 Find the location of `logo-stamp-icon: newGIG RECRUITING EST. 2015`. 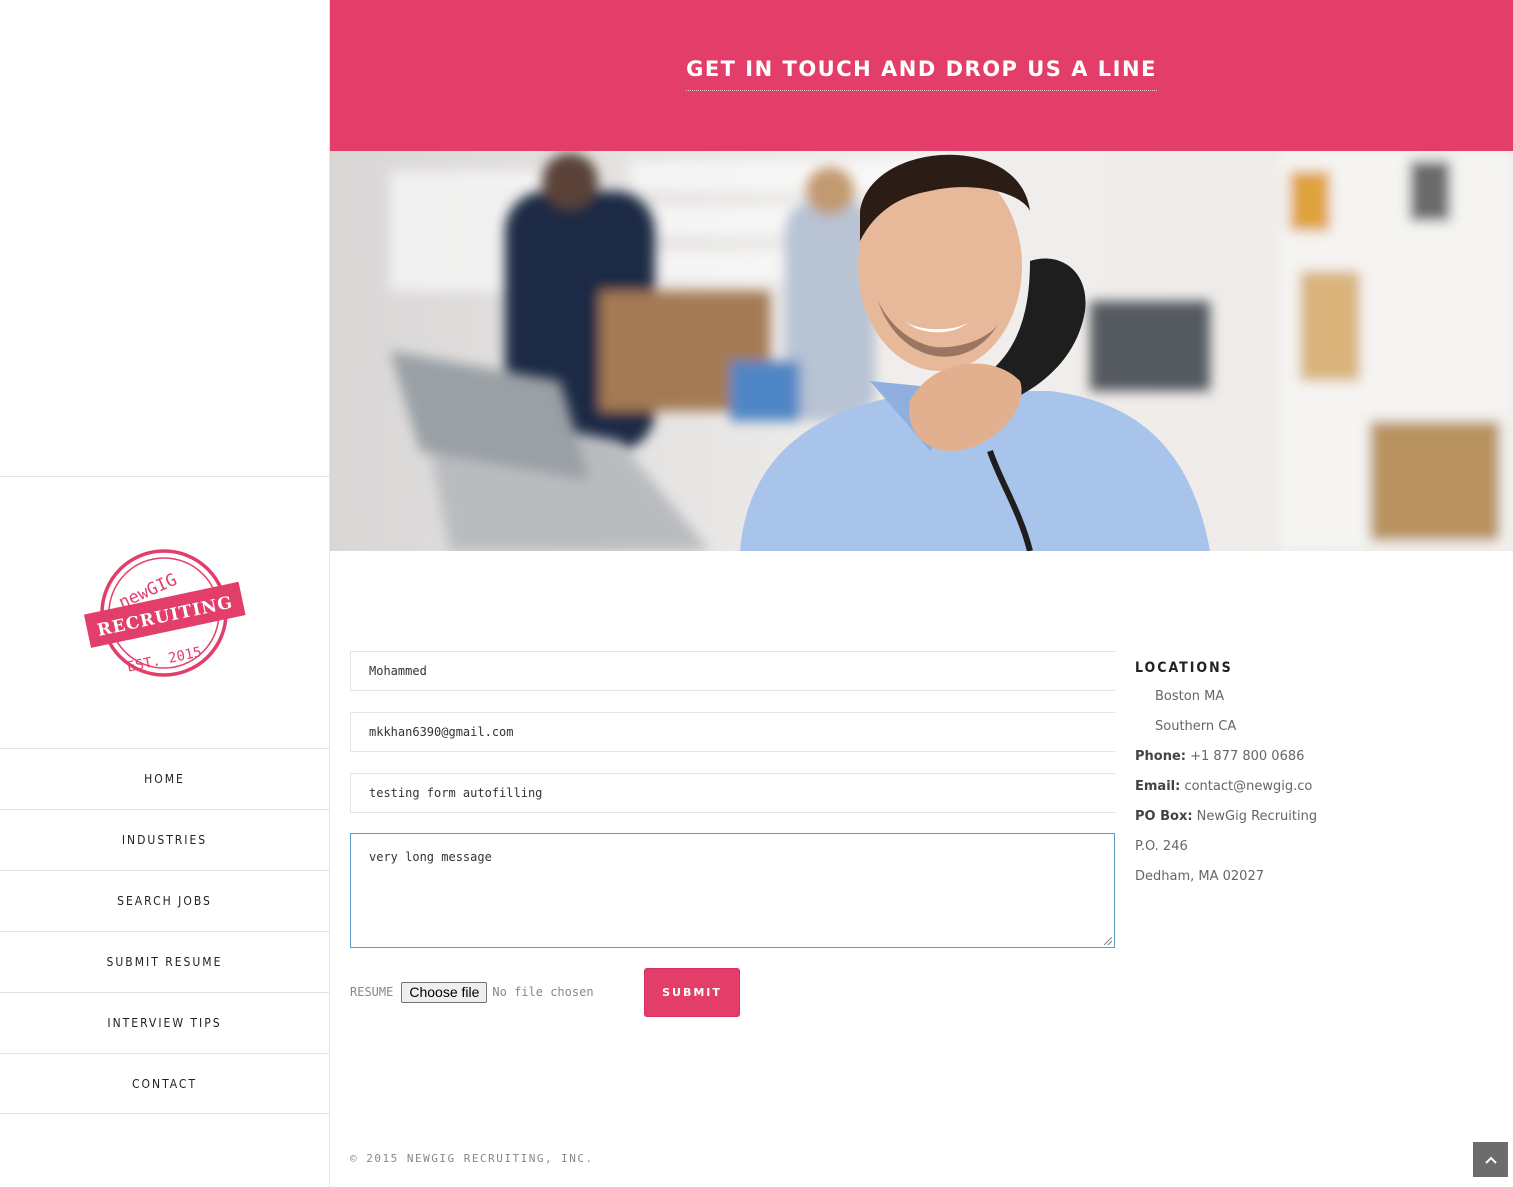

logo-stamp-icon: newGIG RECRUITING EST. 2015 is located at coordinates (164, 613).